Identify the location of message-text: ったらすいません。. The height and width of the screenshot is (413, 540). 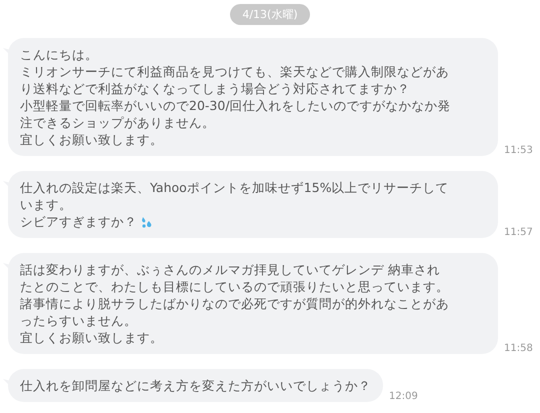
(79, 320).